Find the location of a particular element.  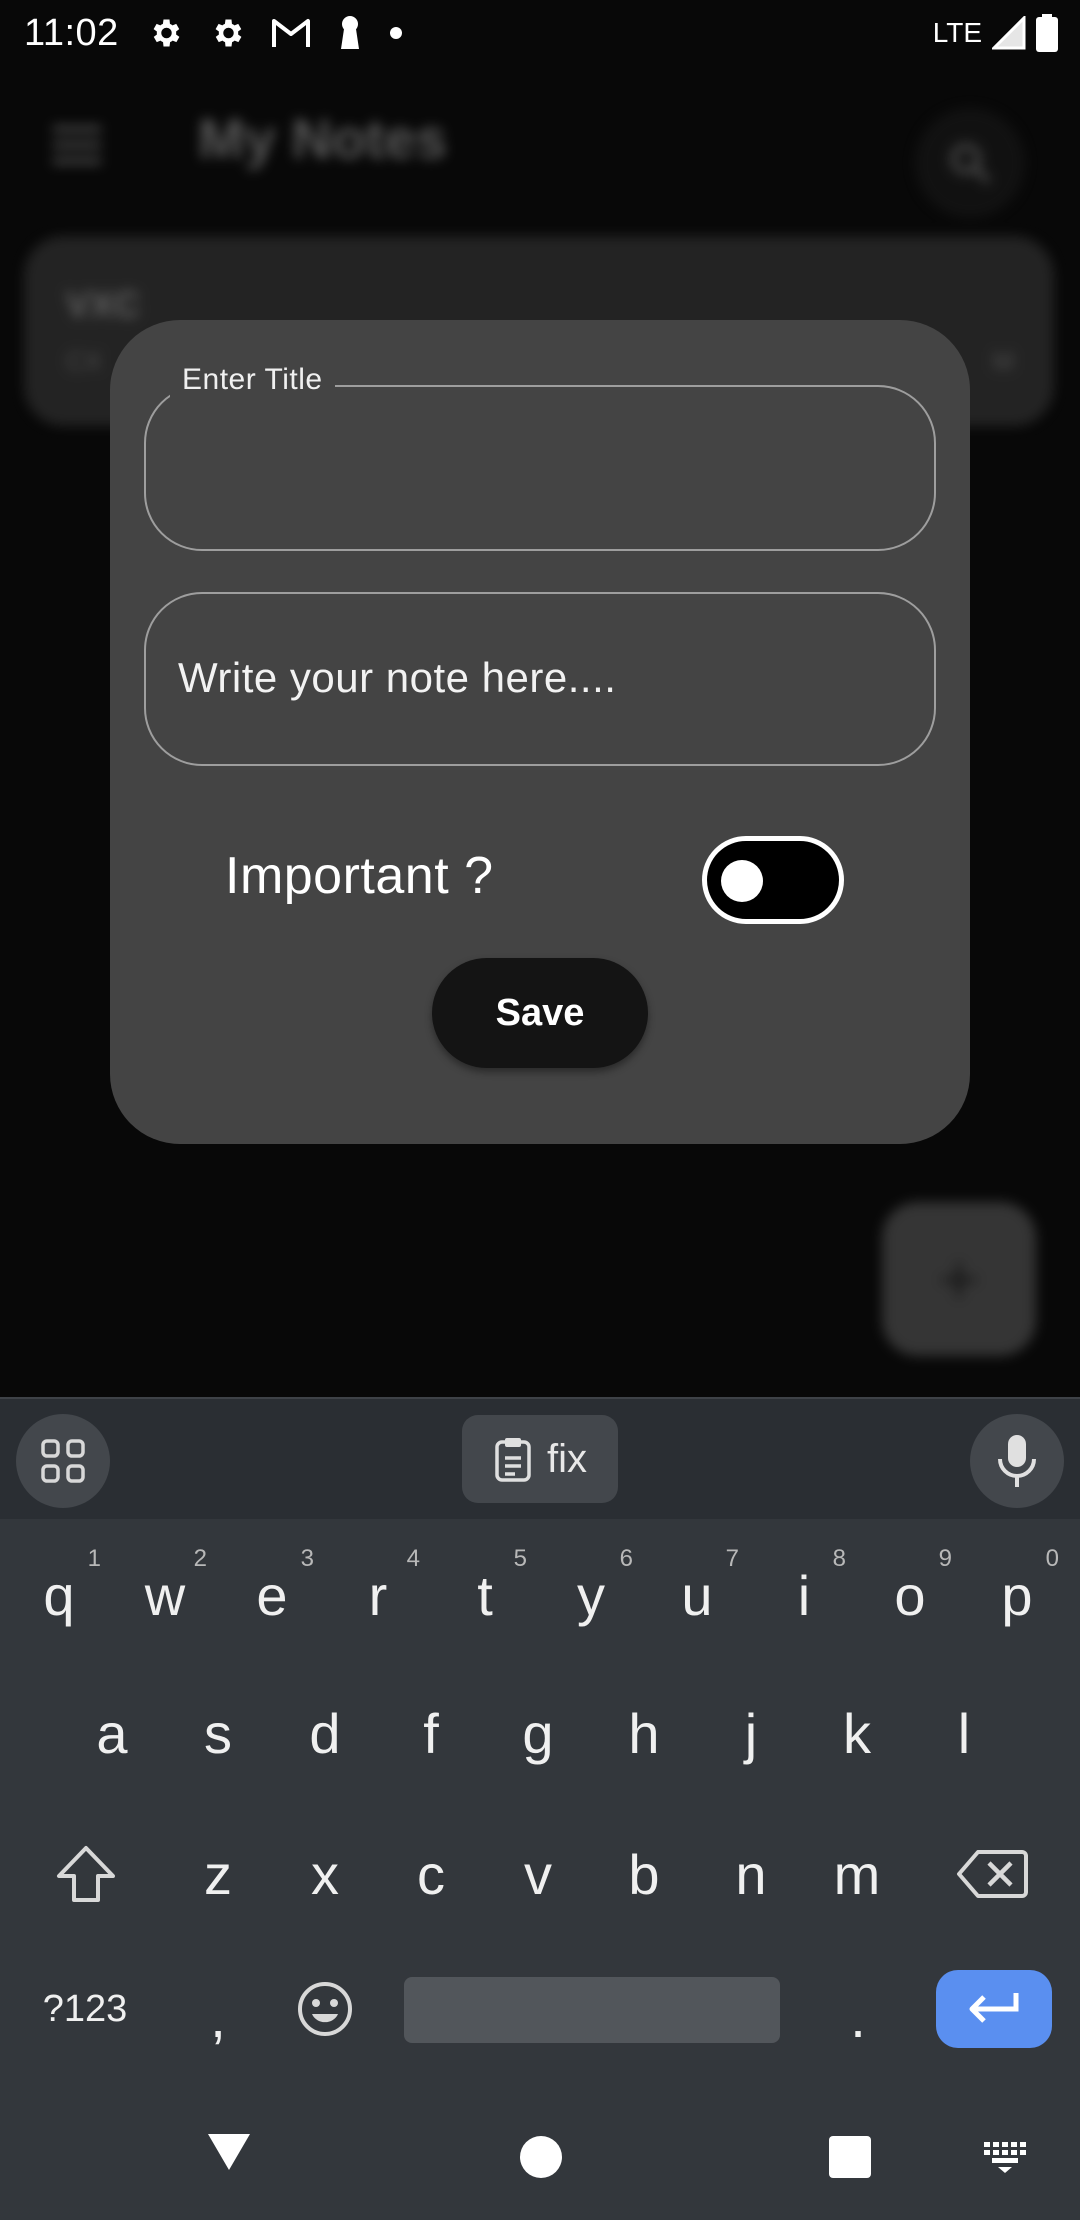

key-a: a is located at coordinates (112, 1733).